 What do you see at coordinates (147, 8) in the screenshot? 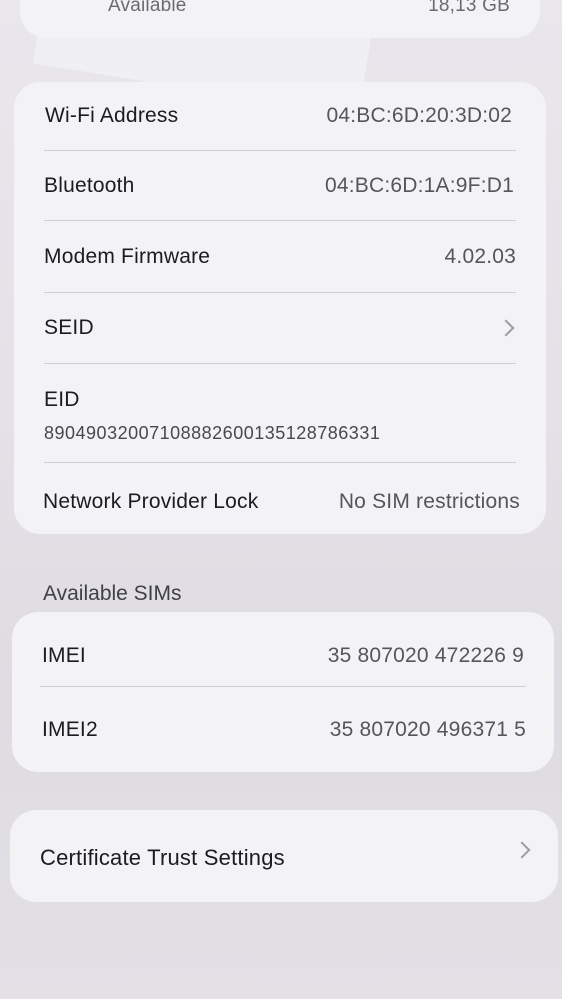
I see `available-label: Available` at bounding box center [147, 8].